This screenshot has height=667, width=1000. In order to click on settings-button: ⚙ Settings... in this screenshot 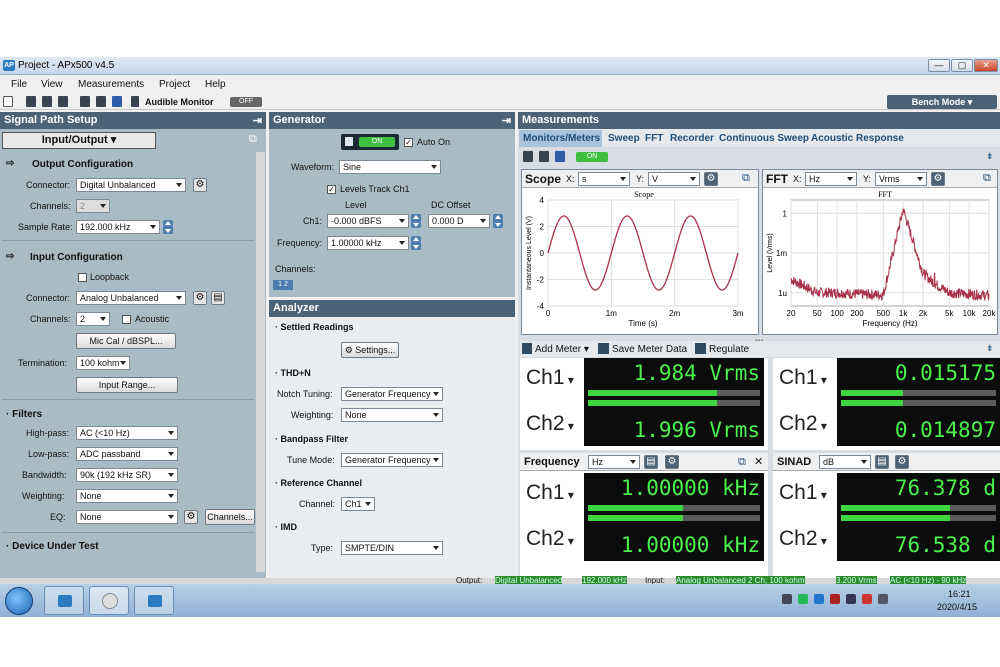, I will do `click(370, 350)`.